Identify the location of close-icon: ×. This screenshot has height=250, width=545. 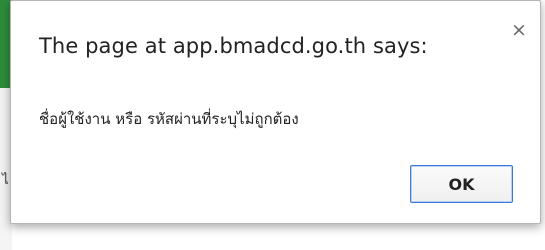
(519, 30).